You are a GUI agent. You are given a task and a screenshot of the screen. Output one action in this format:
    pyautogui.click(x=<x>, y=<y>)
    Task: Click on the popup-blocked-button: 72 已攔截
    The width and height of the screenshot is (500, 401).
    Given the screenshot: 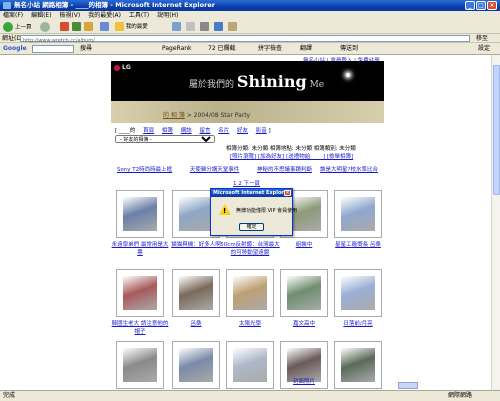 What is the action you would take?
    pyautogui.click(x=222, y=49)
    